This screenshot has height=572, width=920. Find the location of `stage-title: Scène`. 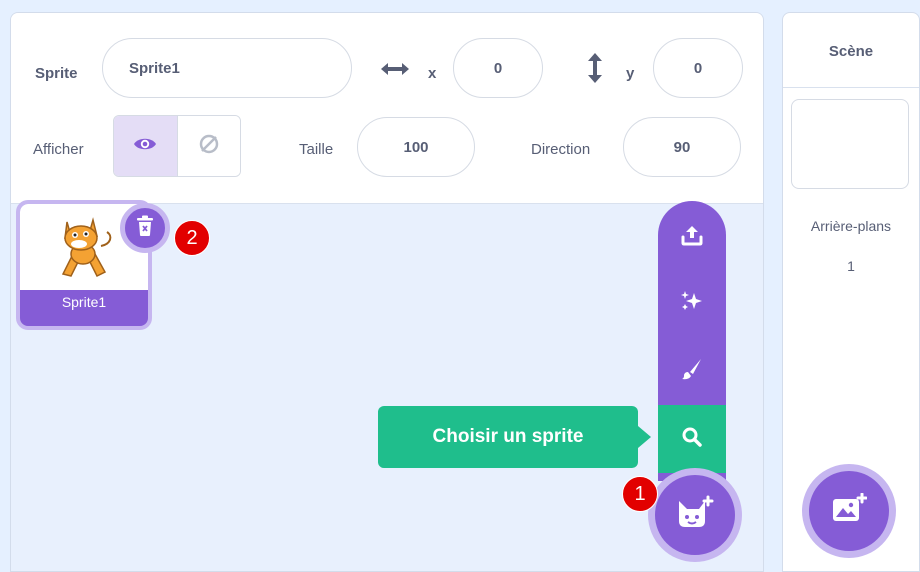

stage-title: Scène is located at coordinates (851, 50).